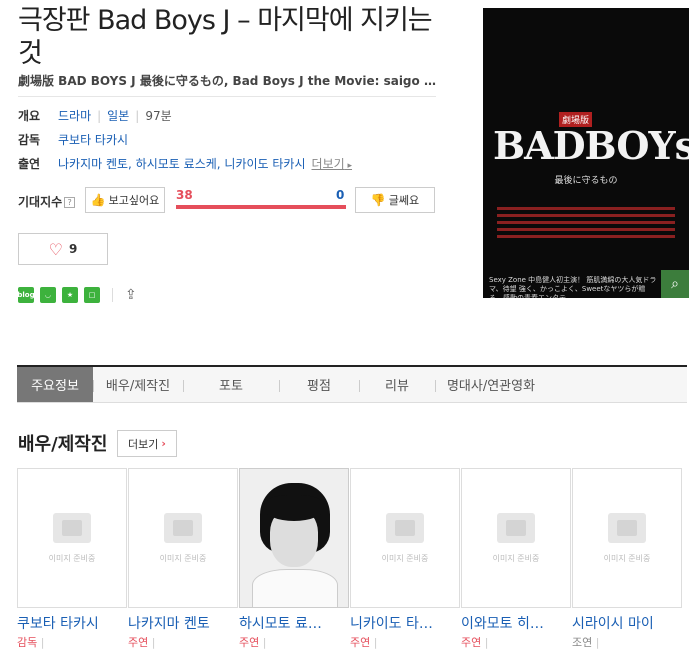 The image size is (700, 665). What do you see at coordinates (26, 295) in the screenshot?
I see `blog-share-icon: blog` at bounding box center [26, 295].